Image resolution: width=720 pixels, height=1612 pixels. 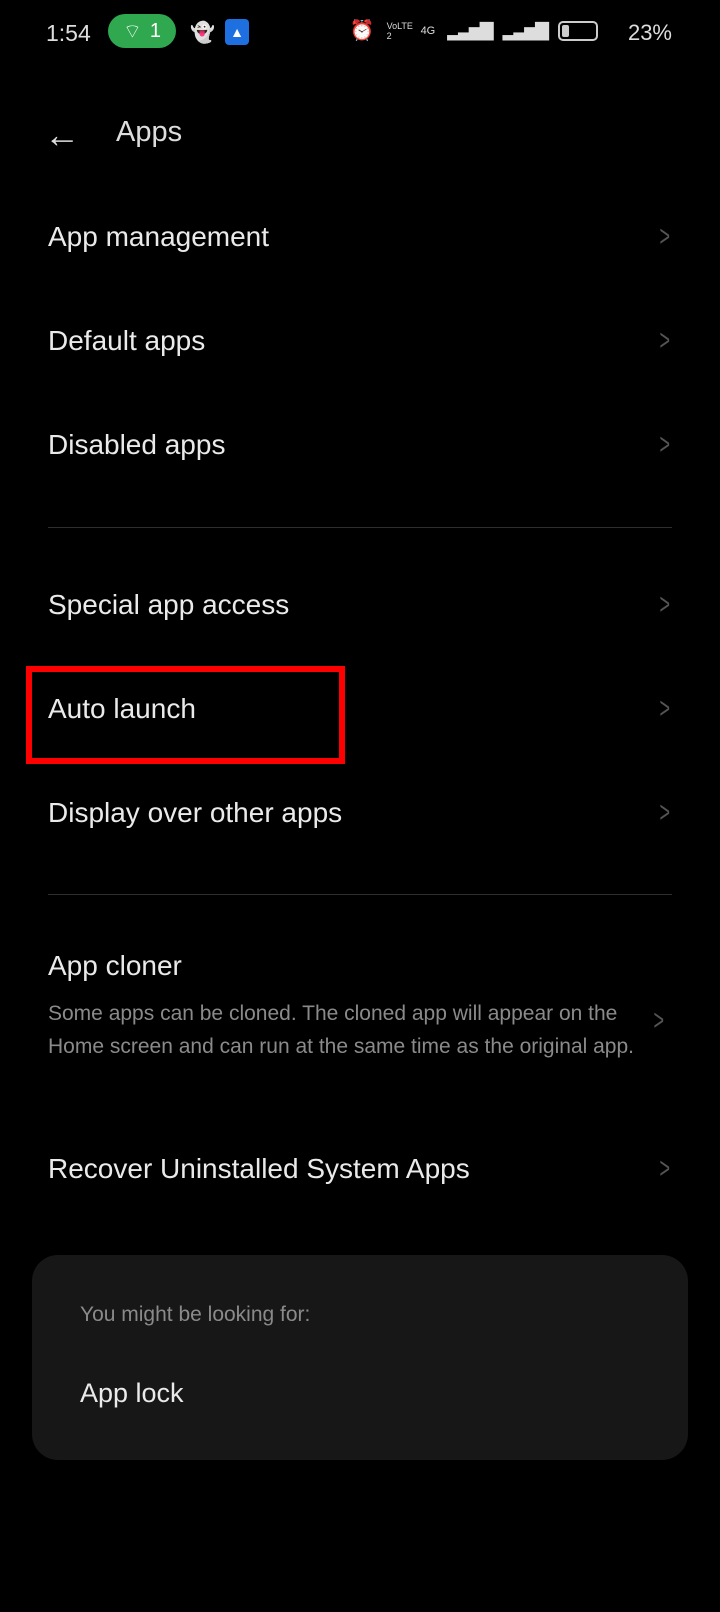 What do you see at coordinates (361, 813) in the screenshot?
I see `menu-item-display-over-other-apps: Display over other apps >` at bounding box center [361, 813].